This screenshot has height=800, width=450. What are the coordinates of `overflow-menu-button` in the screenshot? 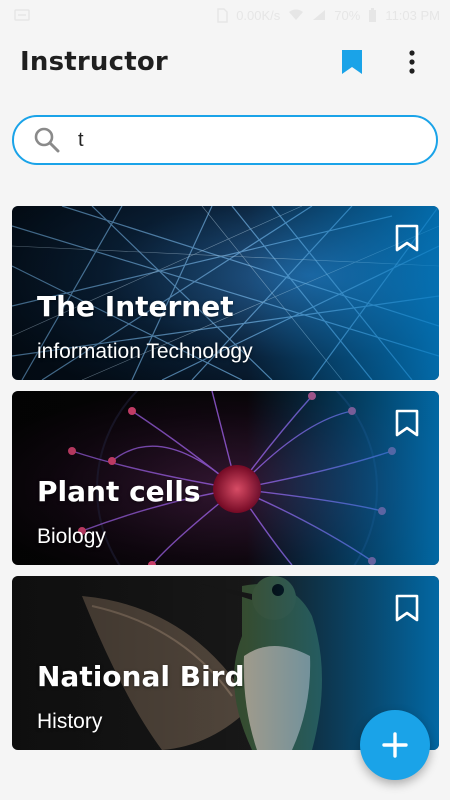 It's located at (412, 62).